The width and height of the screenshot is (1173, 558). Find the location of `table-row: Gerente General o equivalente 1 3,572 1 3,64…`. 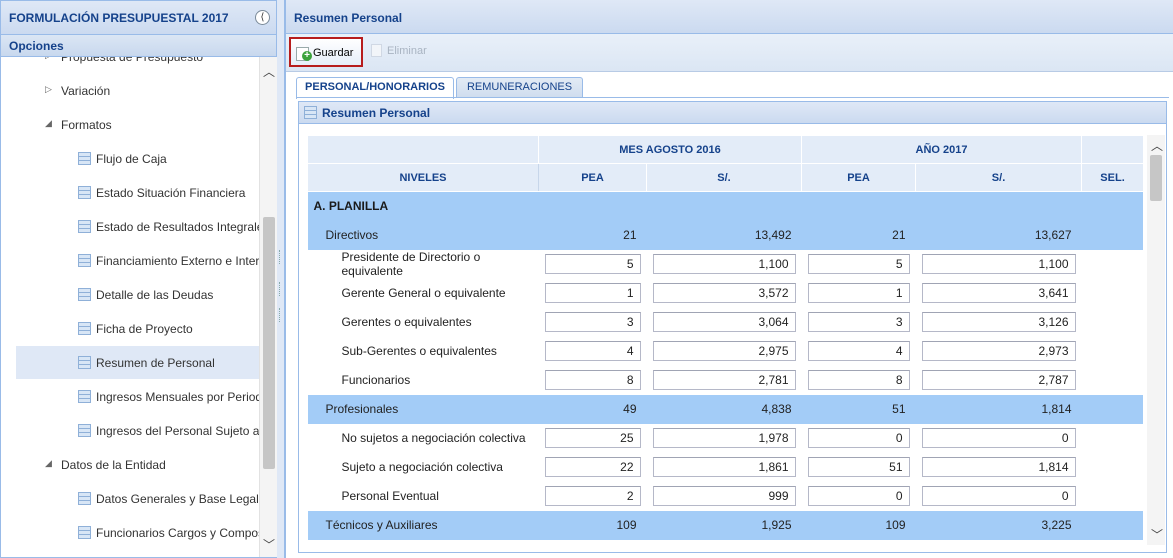

table-row: Gerente General o equivalente 1 3,572 1 3,64… is located at coordinates (725, 293).